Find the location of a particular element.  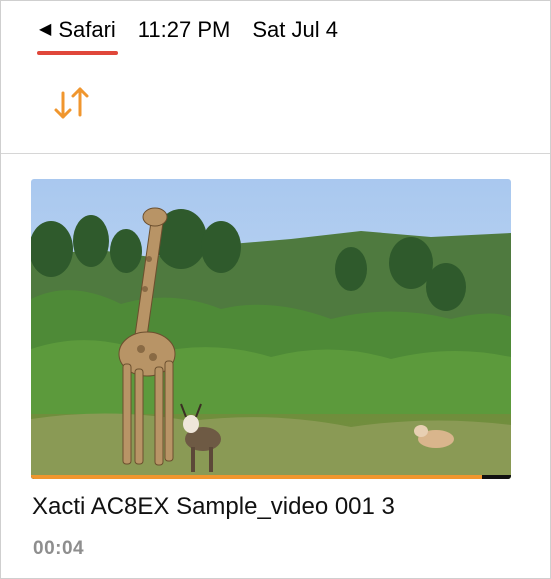

sort-button is located at coordinates (73, 104).